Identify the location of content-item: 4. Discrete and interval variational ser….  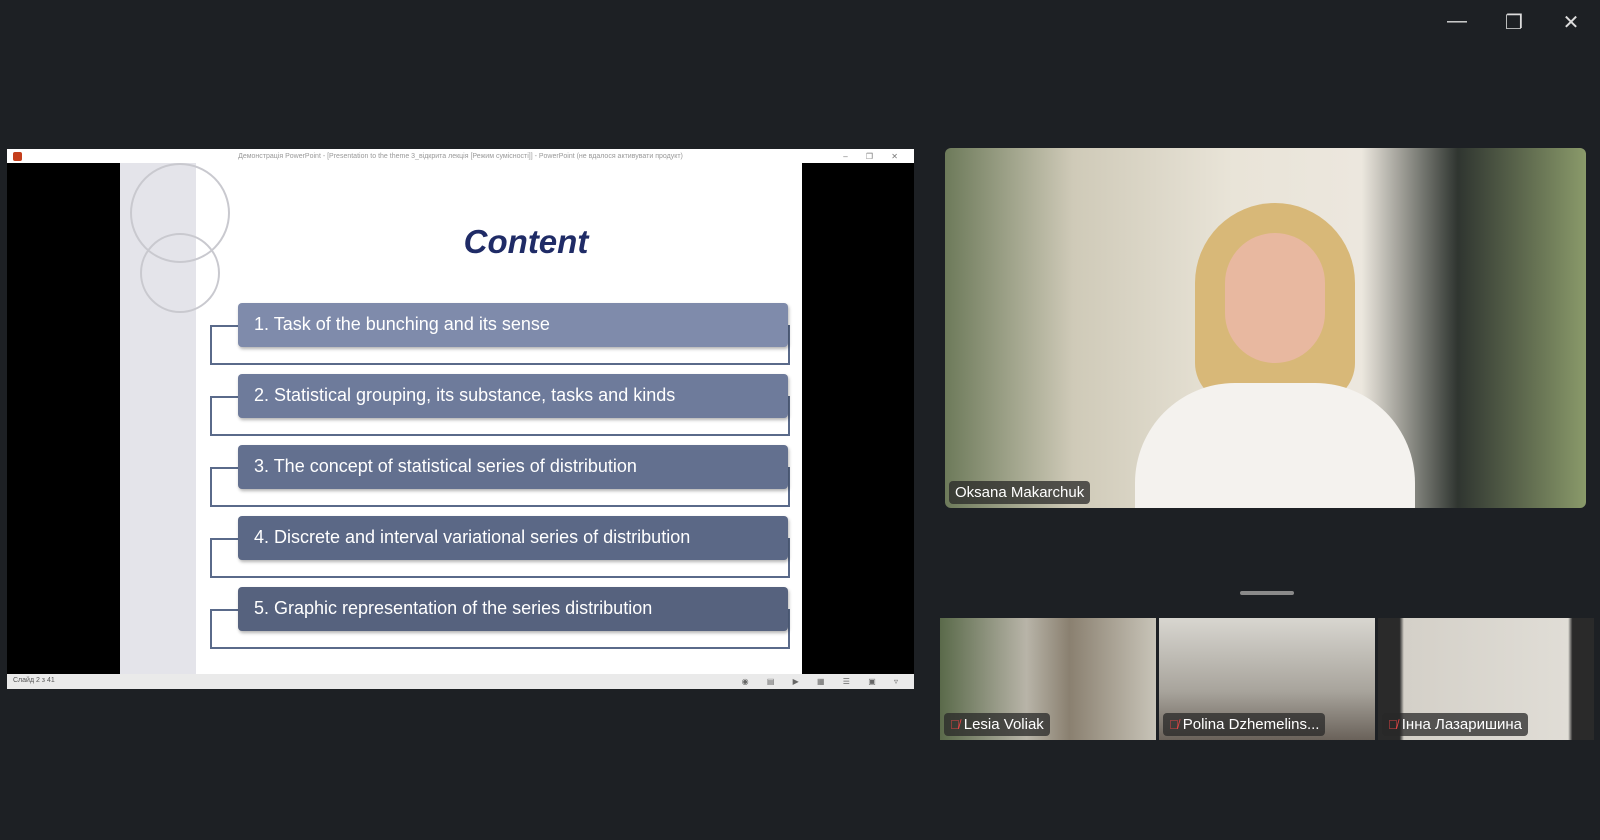
(500, 547).